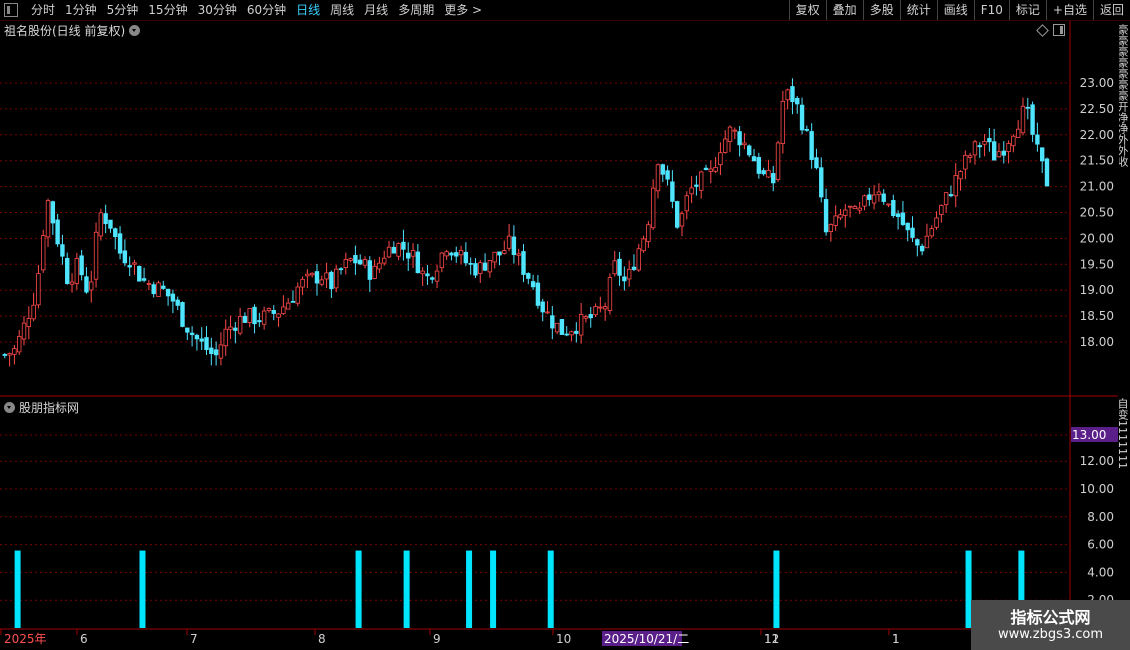  I want to click on action-button-8: 返回, so click(1111, 10).